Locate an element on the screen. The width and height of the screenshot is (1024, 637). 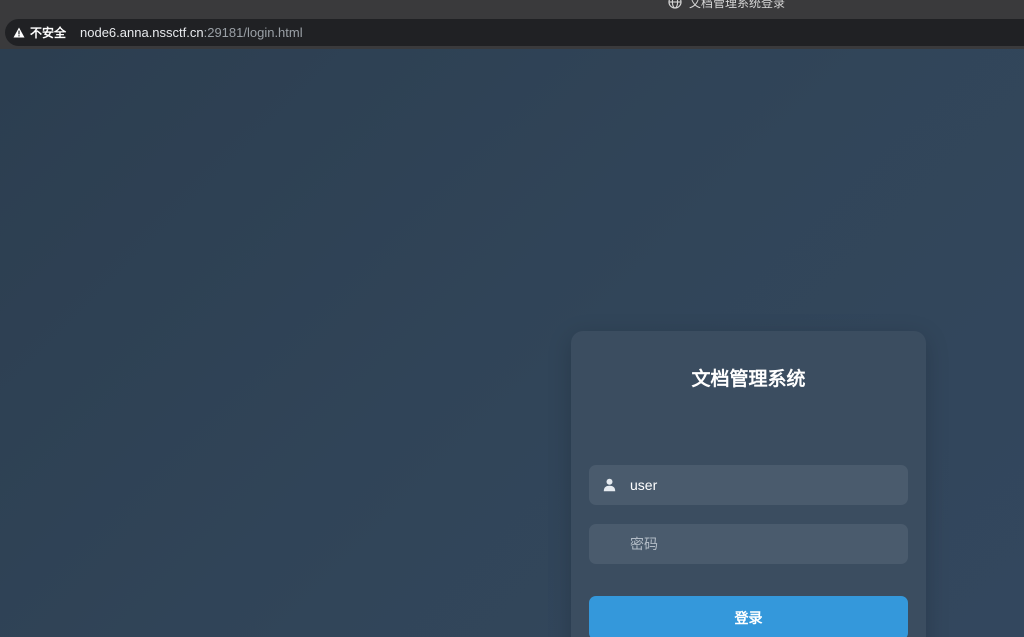
username-input is located at coordinates (762, 485).